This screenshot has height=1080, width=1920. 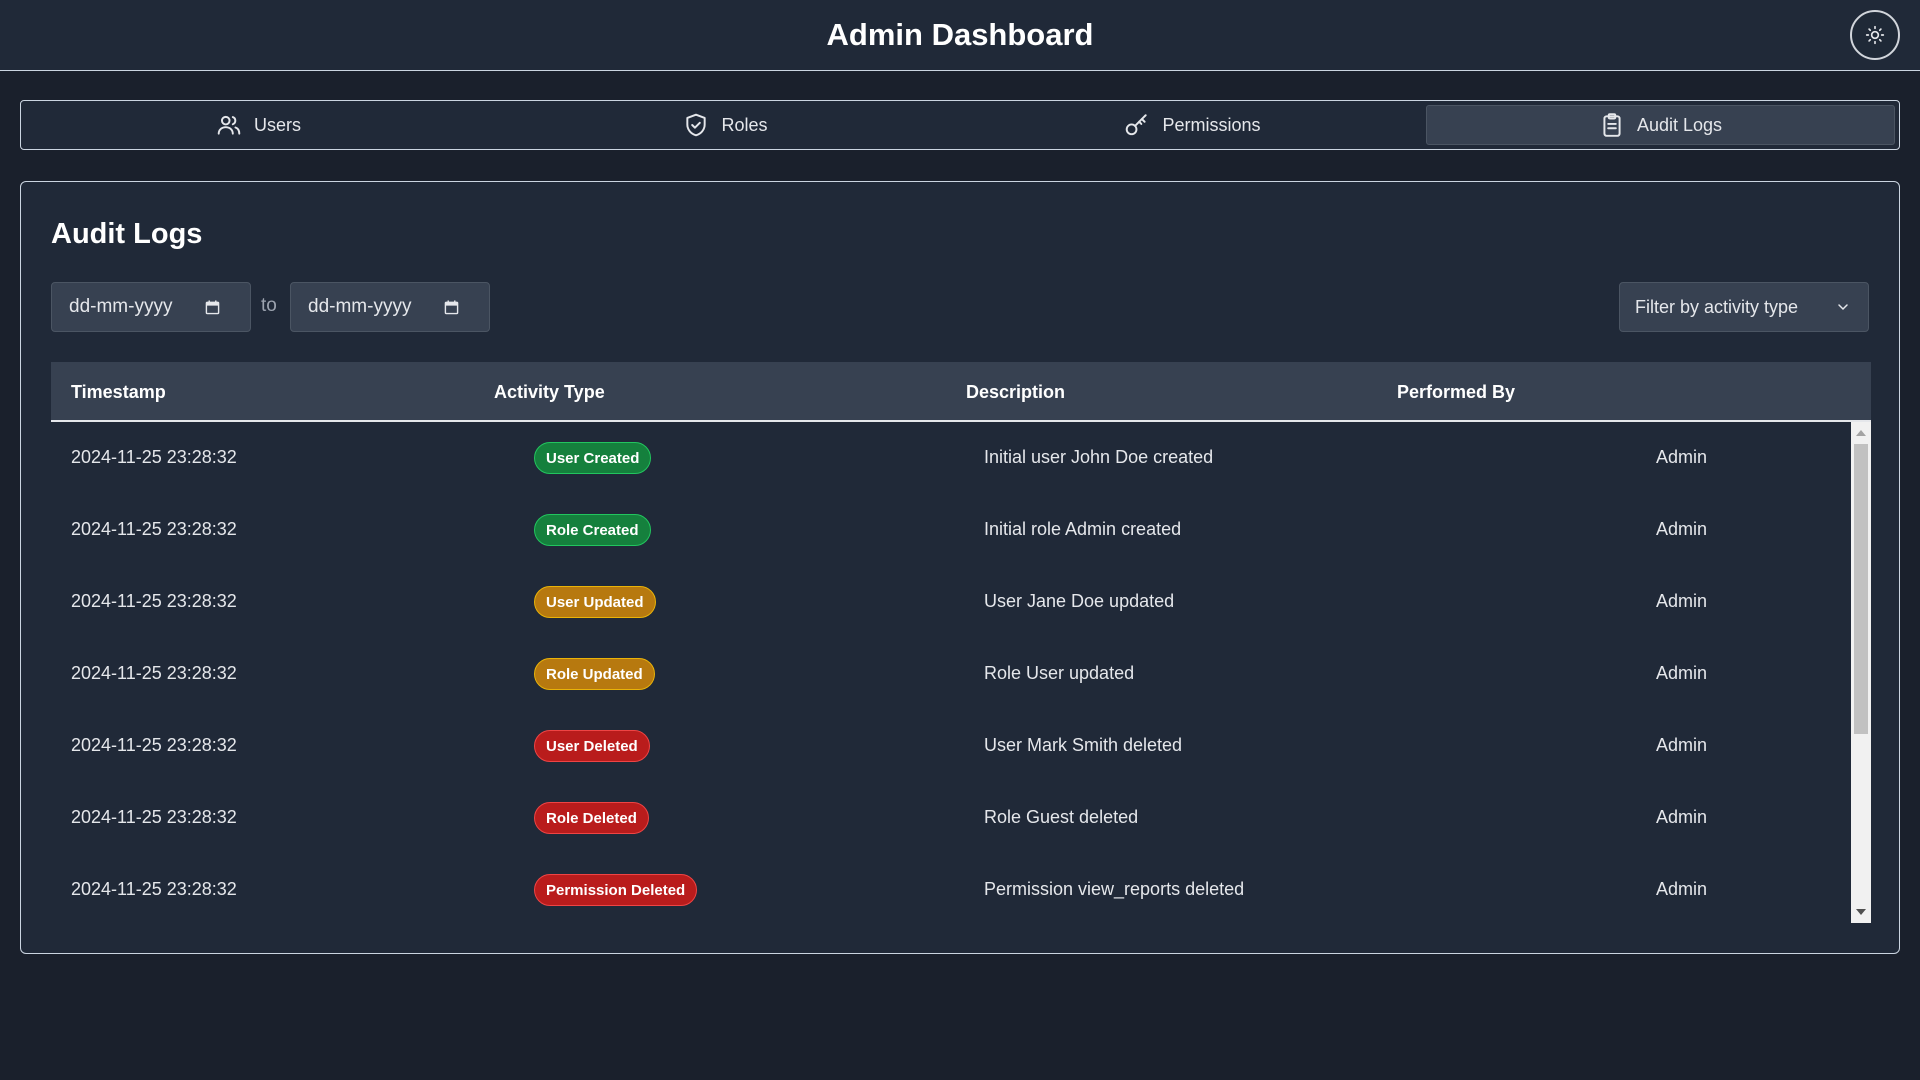 What do you see at coordinates (1843, 307) in the screenshot?
I see `chevron-down-icon` at bounding box center [1843, 307].